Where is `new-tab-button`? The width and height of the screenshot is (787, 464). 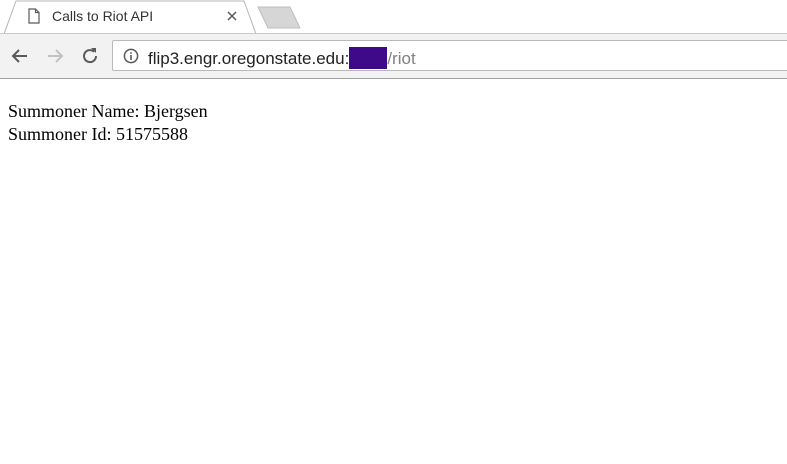
new-tab-button is located at coordinates (279, 18).